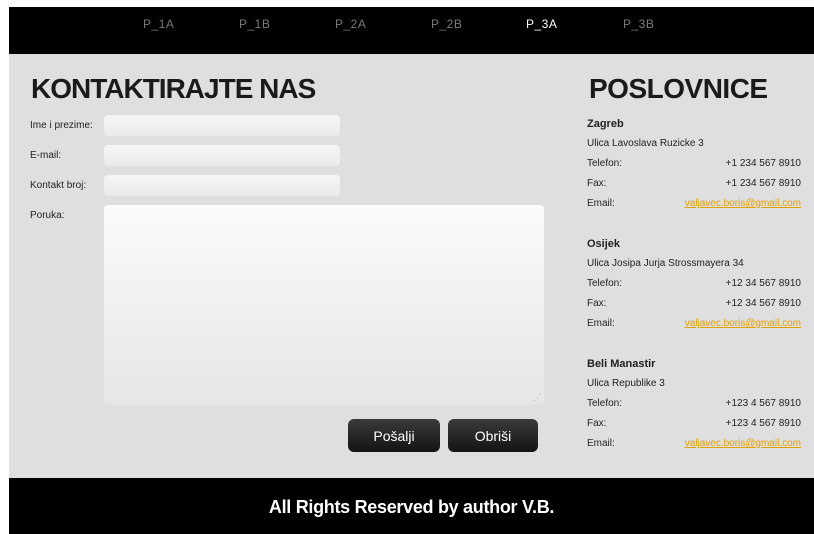  What do you see at coordinates (645, 143) in the screenshot?
I see `office-address: Ulica Lavoslava Ruzicke 3` at bounding box center [645, 143].